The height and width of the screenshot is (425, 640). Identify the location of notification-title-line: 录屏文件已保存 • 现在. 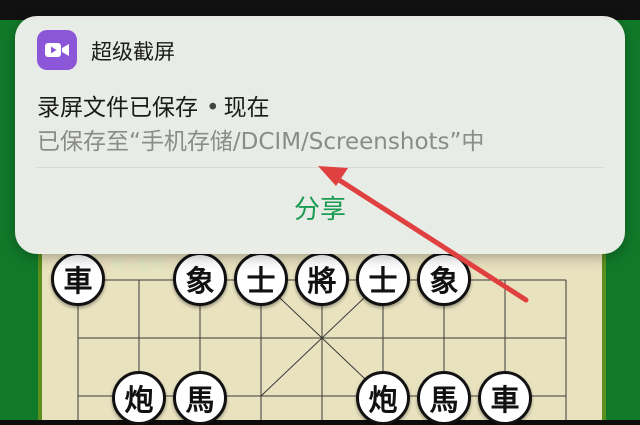
(153, 105).